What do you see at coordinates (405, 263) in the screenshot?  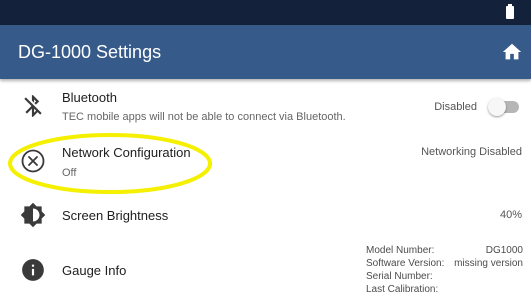 I see `software-version-label: Software Version:` at bounding box center [405, 263].